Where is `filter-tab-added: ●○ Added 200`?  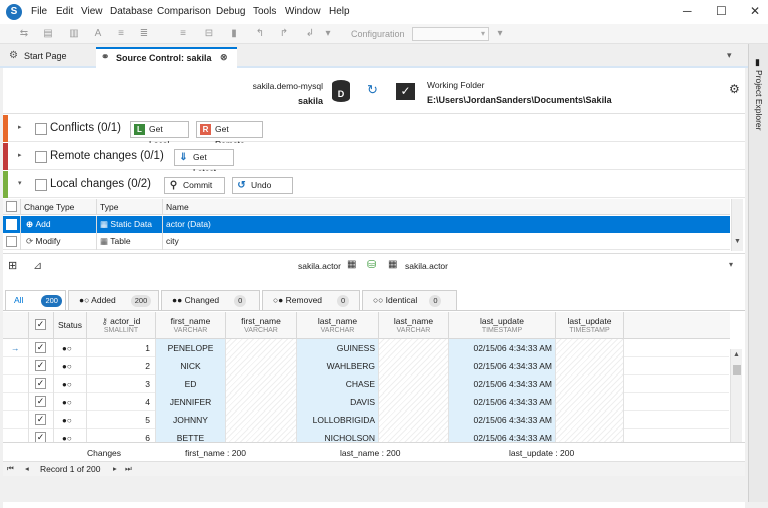 filter-tab-added: ●○ Added 200 is located at coordinates (113, 300).